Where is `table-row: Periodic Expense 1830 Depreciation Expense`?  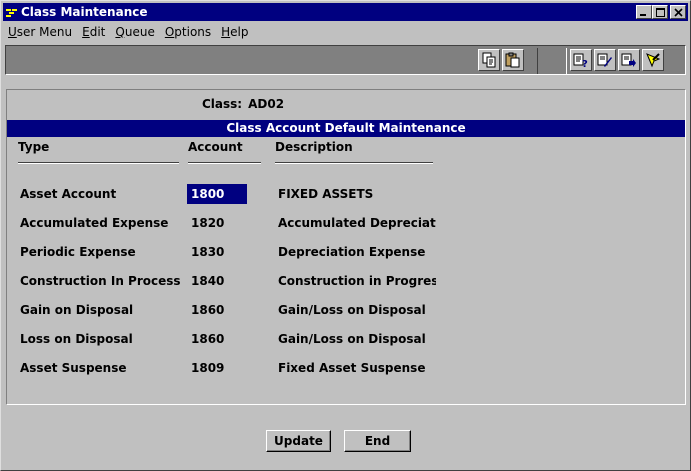 table-row: Periodic Expense 1830 Depreciation Expense is located at coordinates (346, 252).